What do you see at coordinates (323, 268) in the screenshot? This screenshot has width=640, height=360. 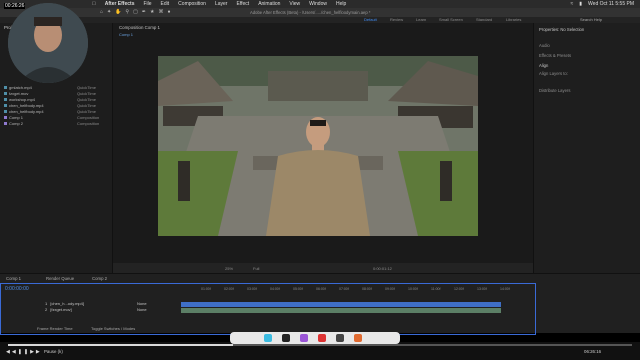 I see `viewer-controls: 25% Full 0:00:01:12` at bounding box center [323, 268].